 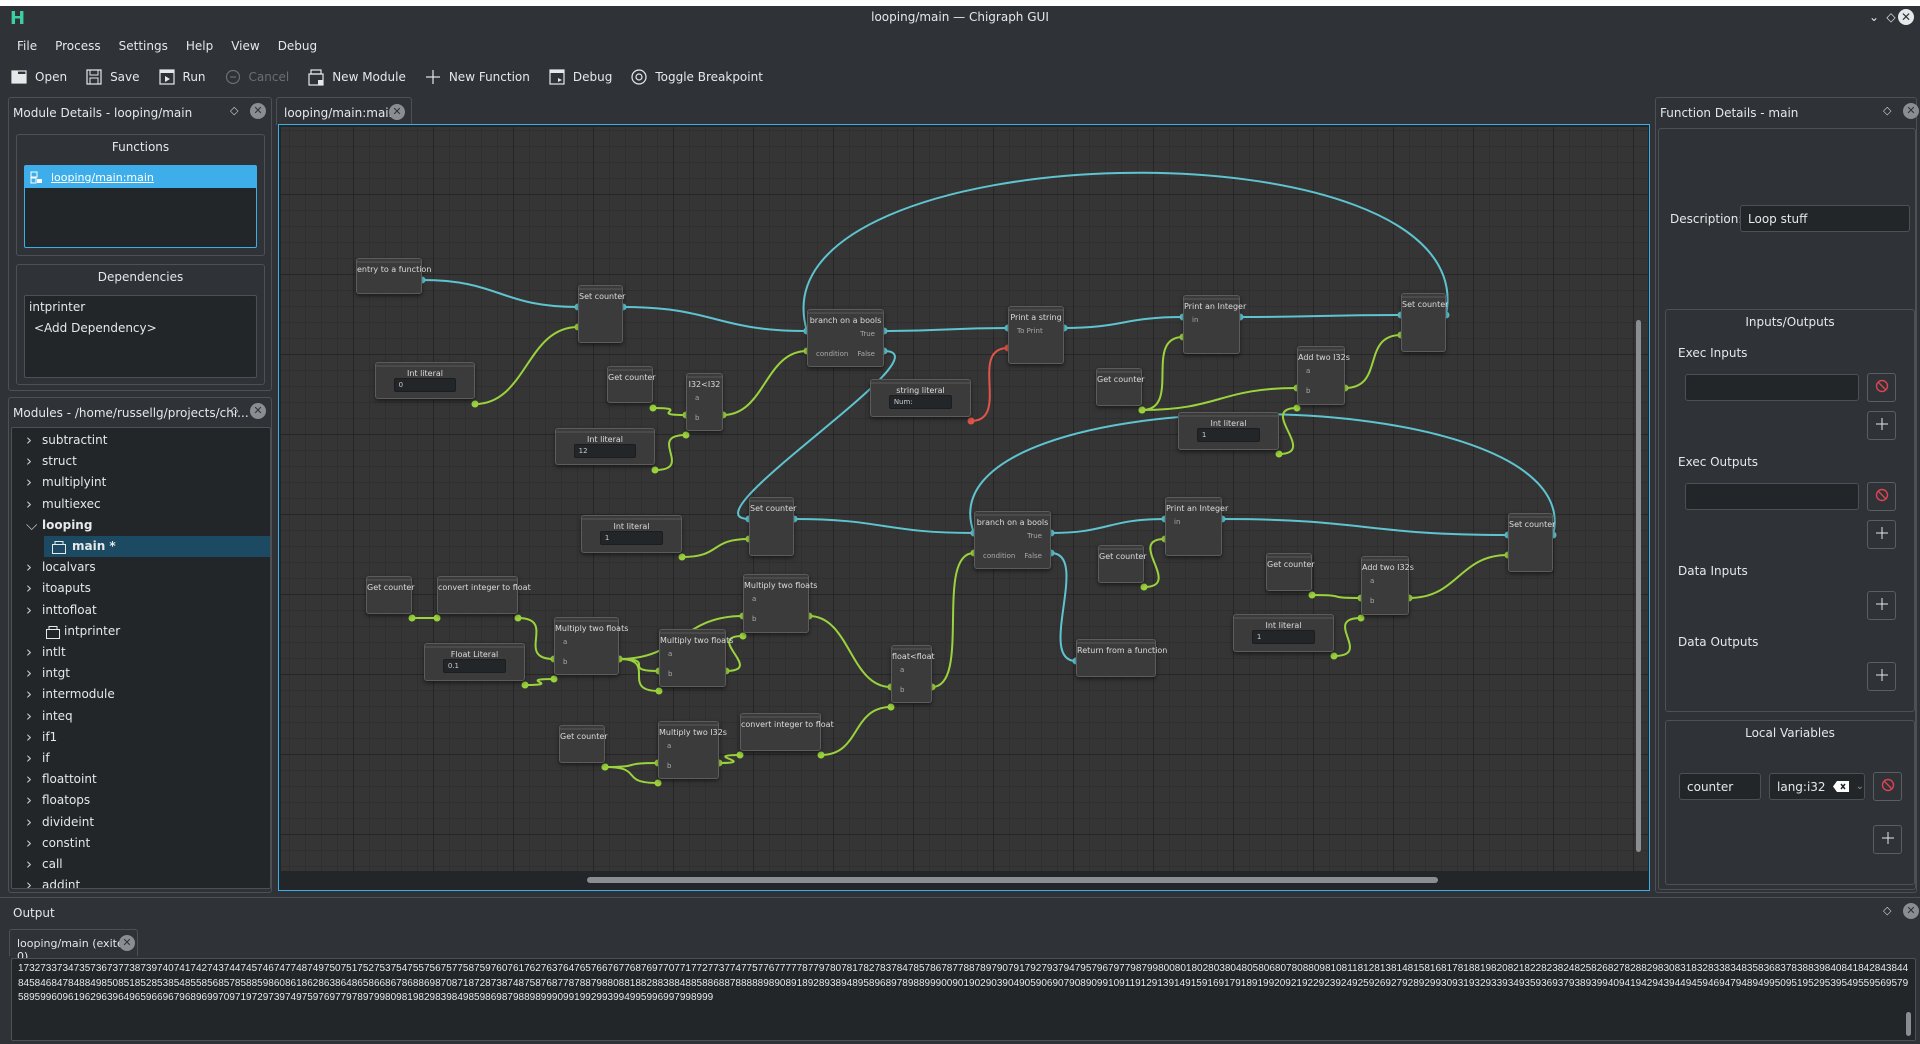 I want to click on menu-process: Process, so click(x=78, y=47).